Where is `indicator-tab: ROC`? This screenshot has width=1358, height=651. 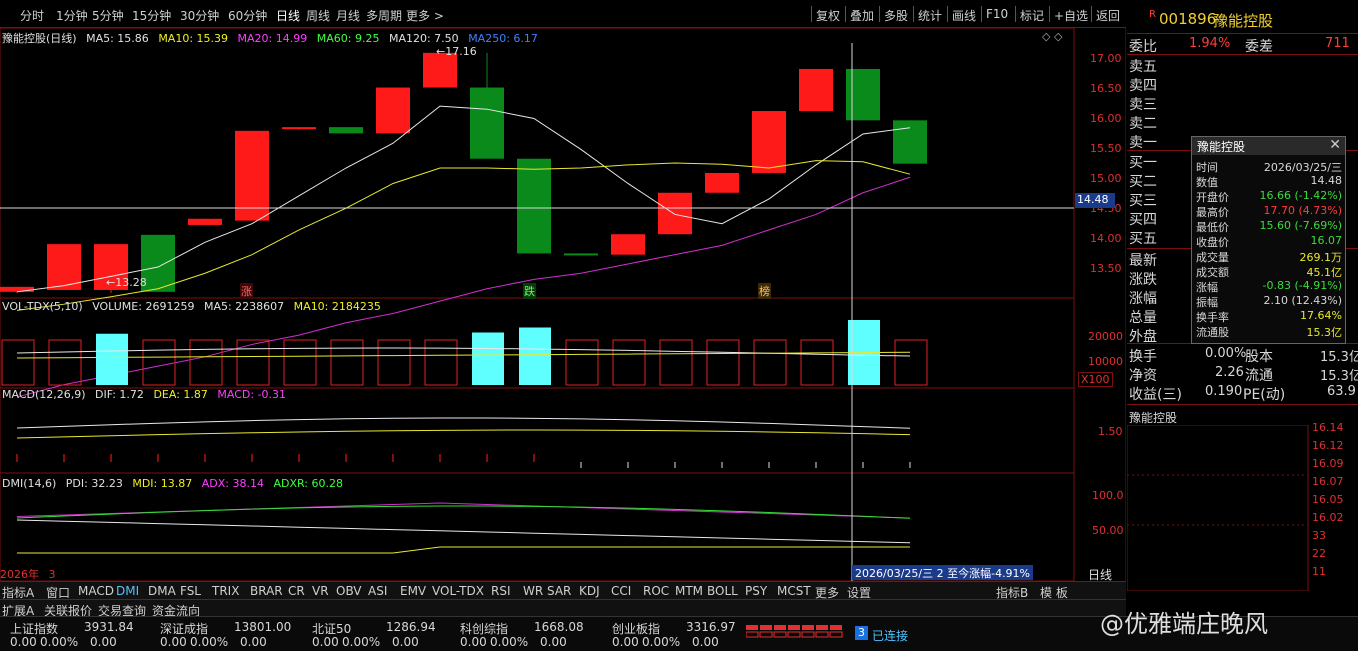 indicator-tab: ROC is located at coordinates (656, 591).